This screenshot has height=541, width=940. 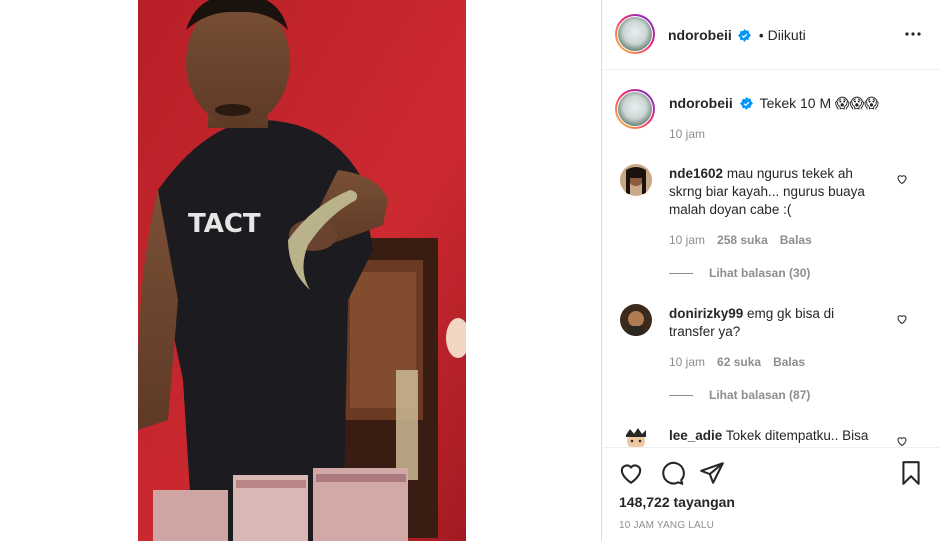 I want to click on post-timestamp: 10 JAM YANG LALU, so click(x=667, y=525).